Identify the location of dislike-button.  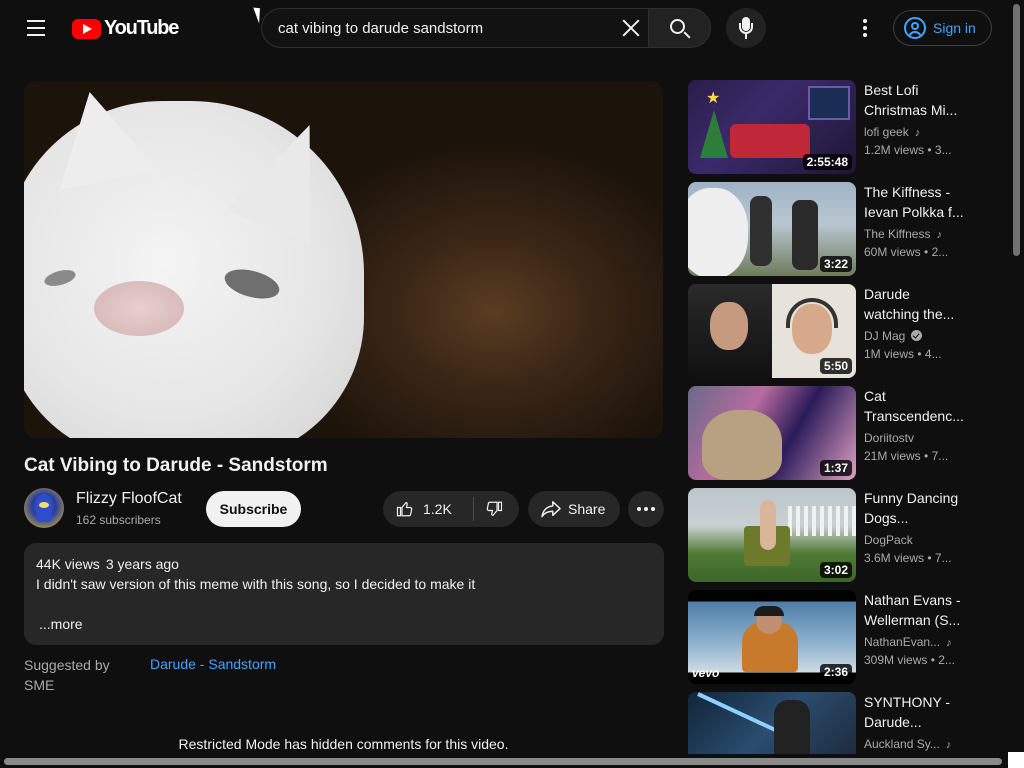
(496, 509).